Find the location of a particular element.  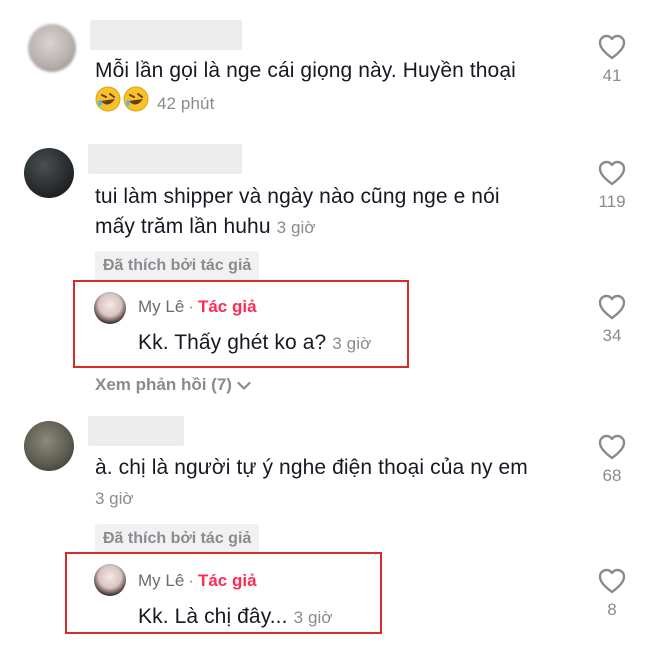

like-count: 68 is located at coordinates (612, 475).